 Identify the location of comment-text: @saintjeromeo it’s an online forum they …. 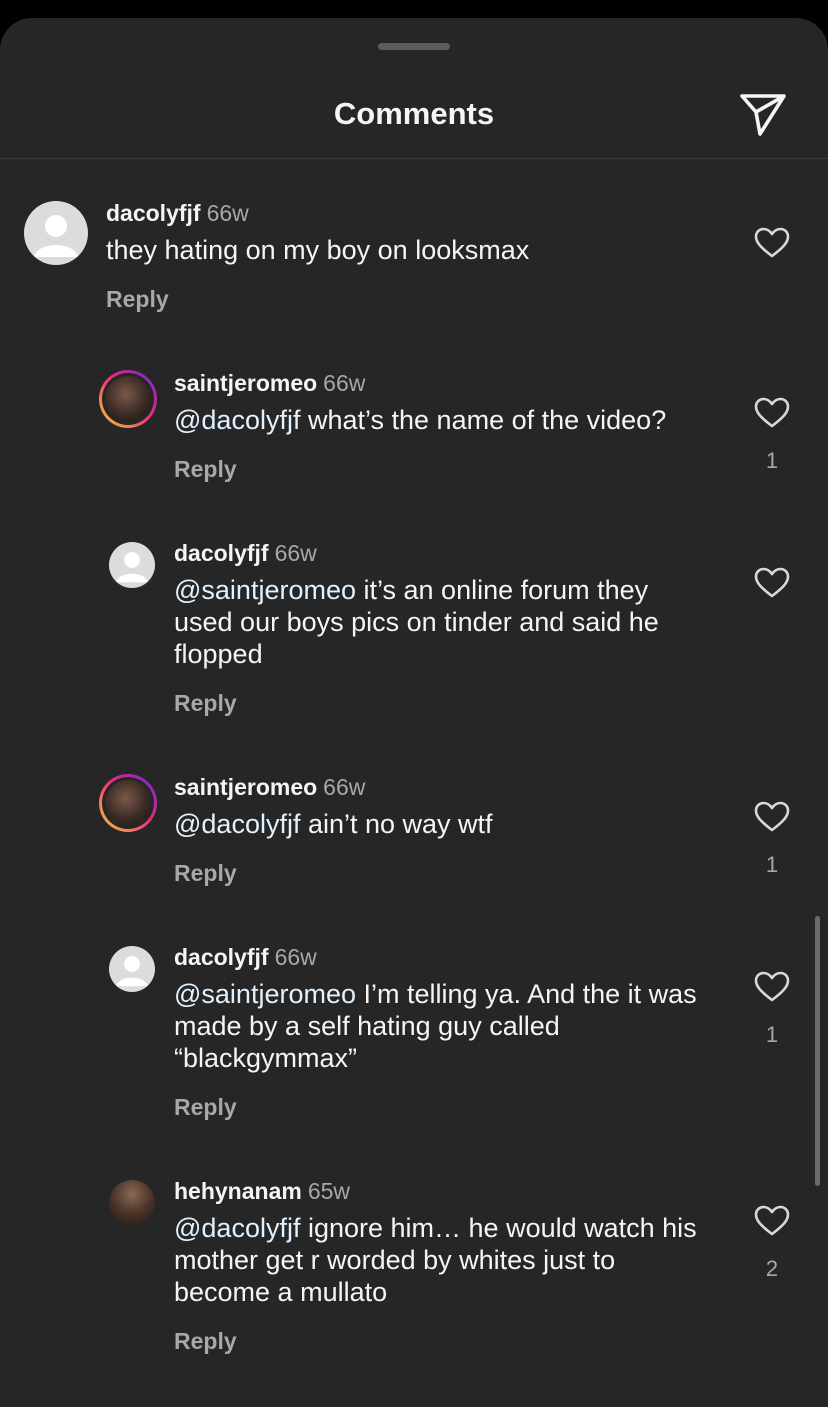
(444, 622).